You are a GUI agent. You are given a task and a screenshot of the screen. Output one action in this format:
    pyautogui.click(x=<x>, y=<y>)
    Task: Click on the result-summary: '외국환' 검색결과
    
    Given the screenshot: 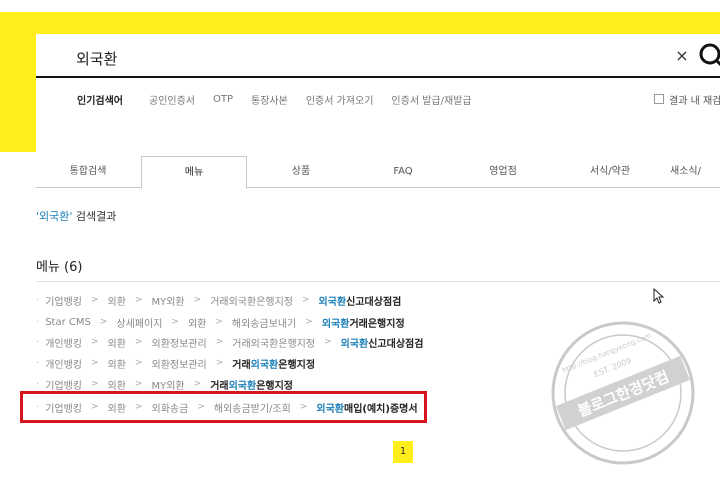 What is the action you would take?
    pyautogui.click(x=76, y=216)
    